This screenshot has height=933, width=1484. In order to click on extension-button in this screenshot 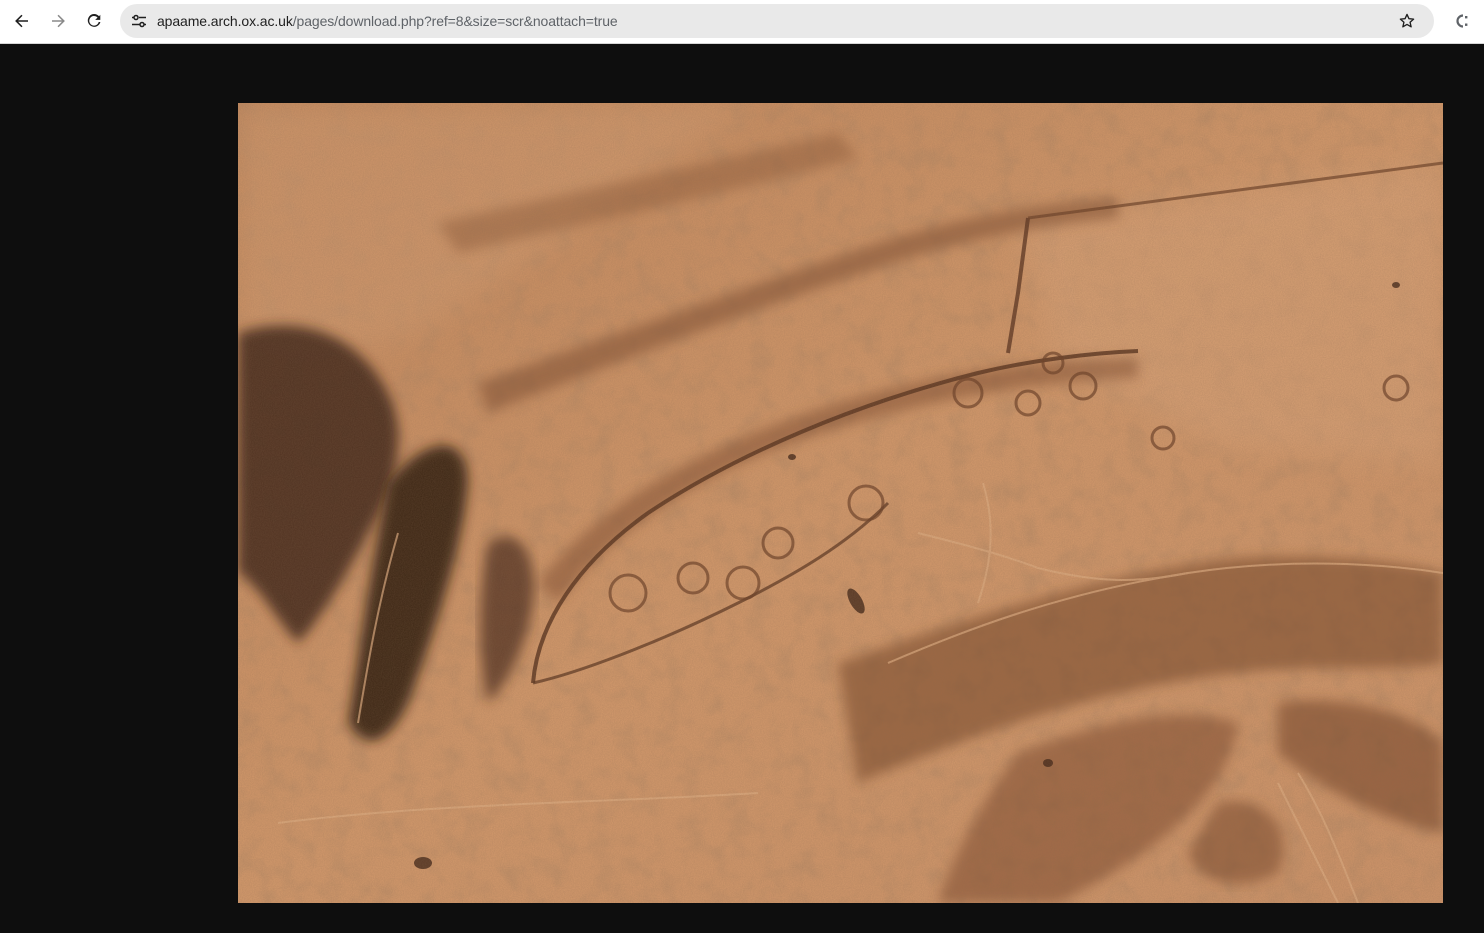, I will do `click(1461, 21)`.